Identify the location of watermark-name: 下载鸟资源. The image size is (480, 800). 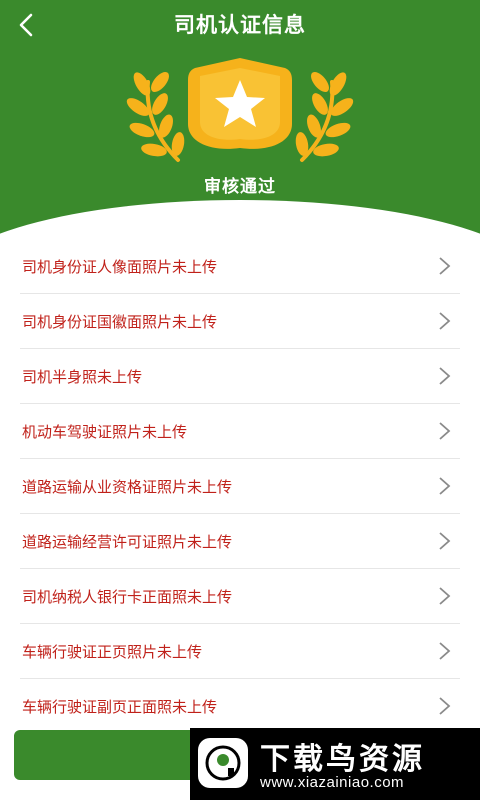
(342, 759).